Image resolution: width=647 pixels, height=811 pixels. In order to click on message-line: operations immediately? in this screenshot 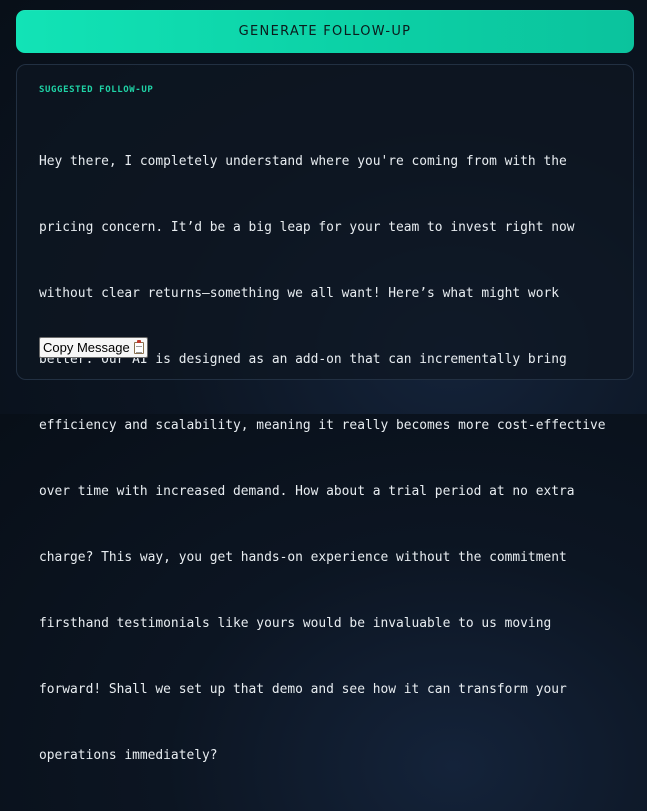, I will do `click(128, 755)`.